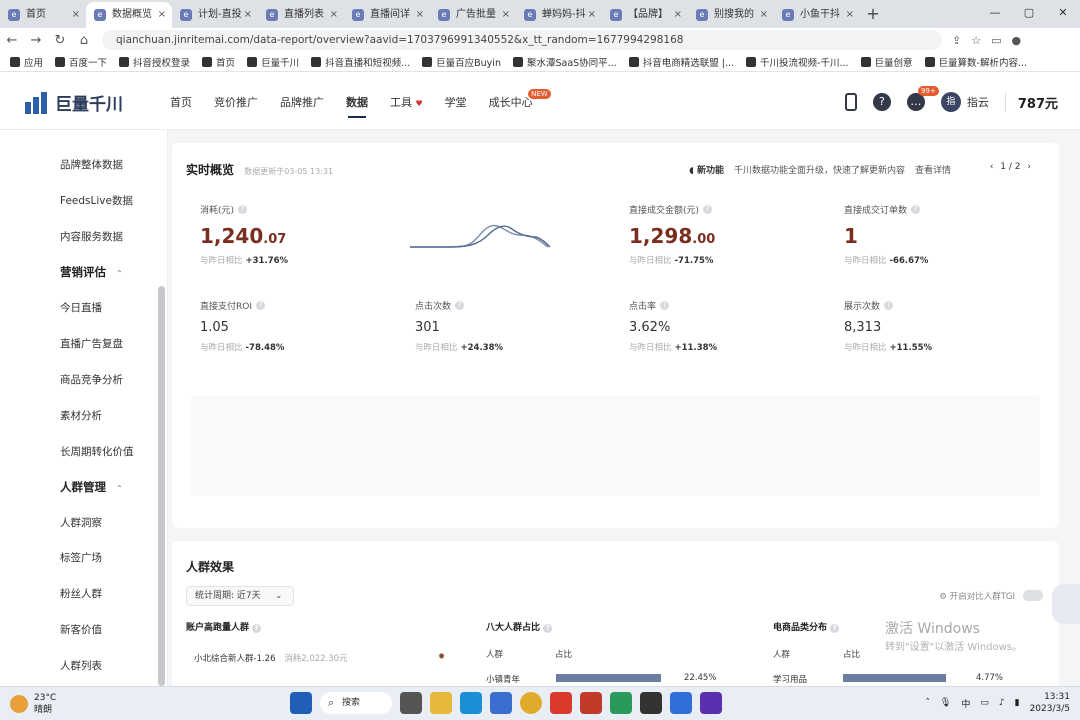  What do you see at coordinates (129, 15) in the screenshot?
I see `browser-tab: e 数据概览 ×` at bounding box center [129, 15].